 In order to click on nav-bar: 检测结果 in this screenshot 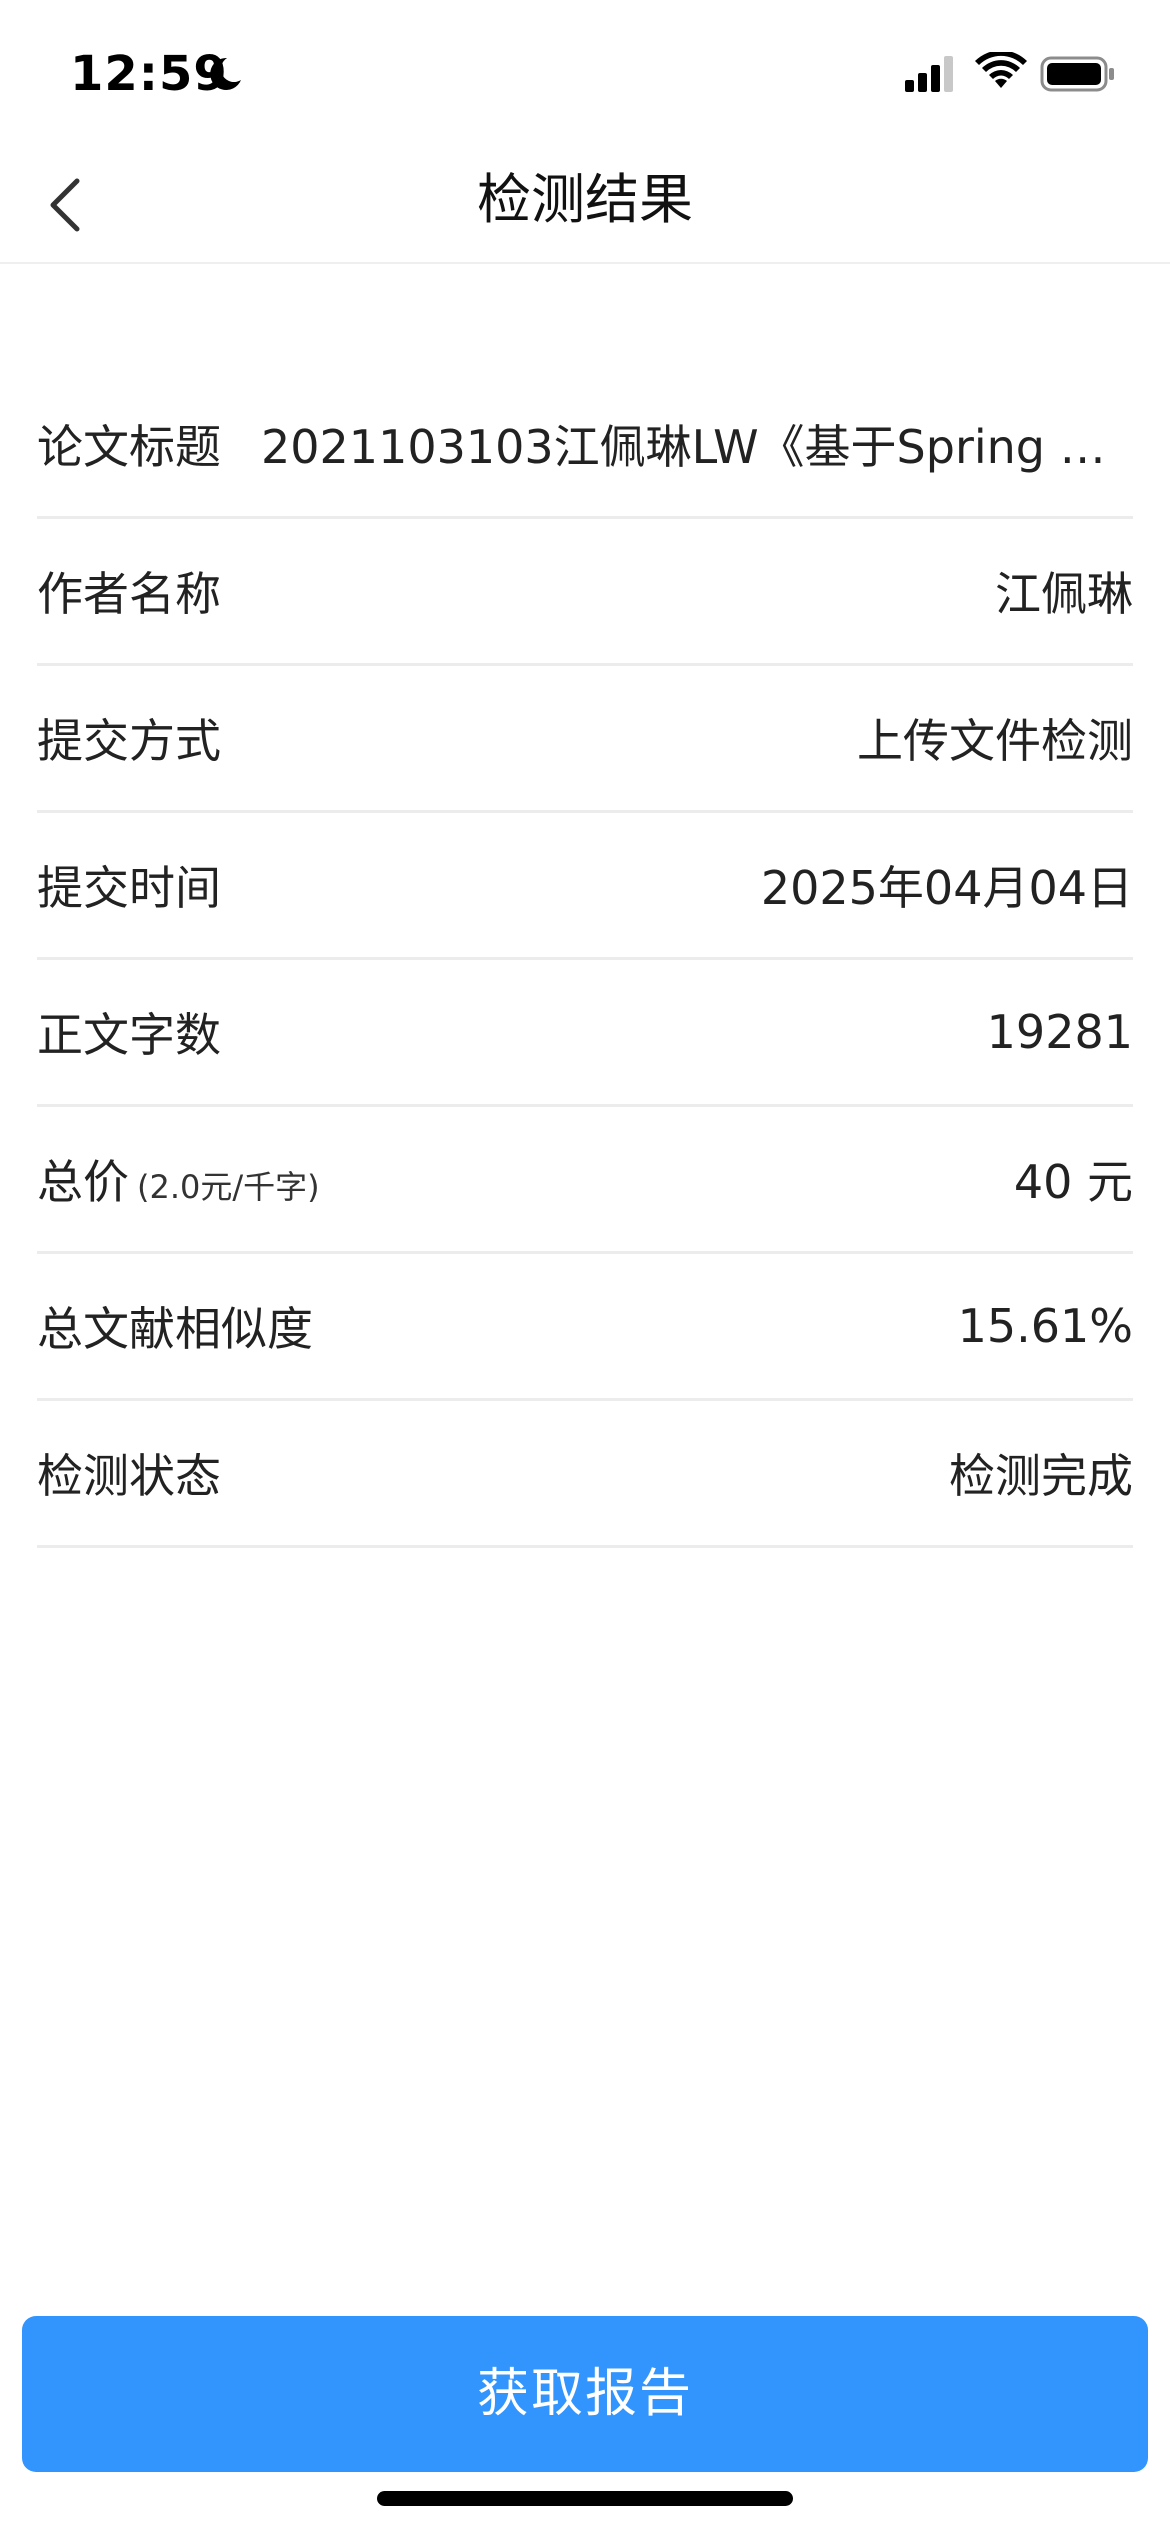, I will do `click(585, 207)`.